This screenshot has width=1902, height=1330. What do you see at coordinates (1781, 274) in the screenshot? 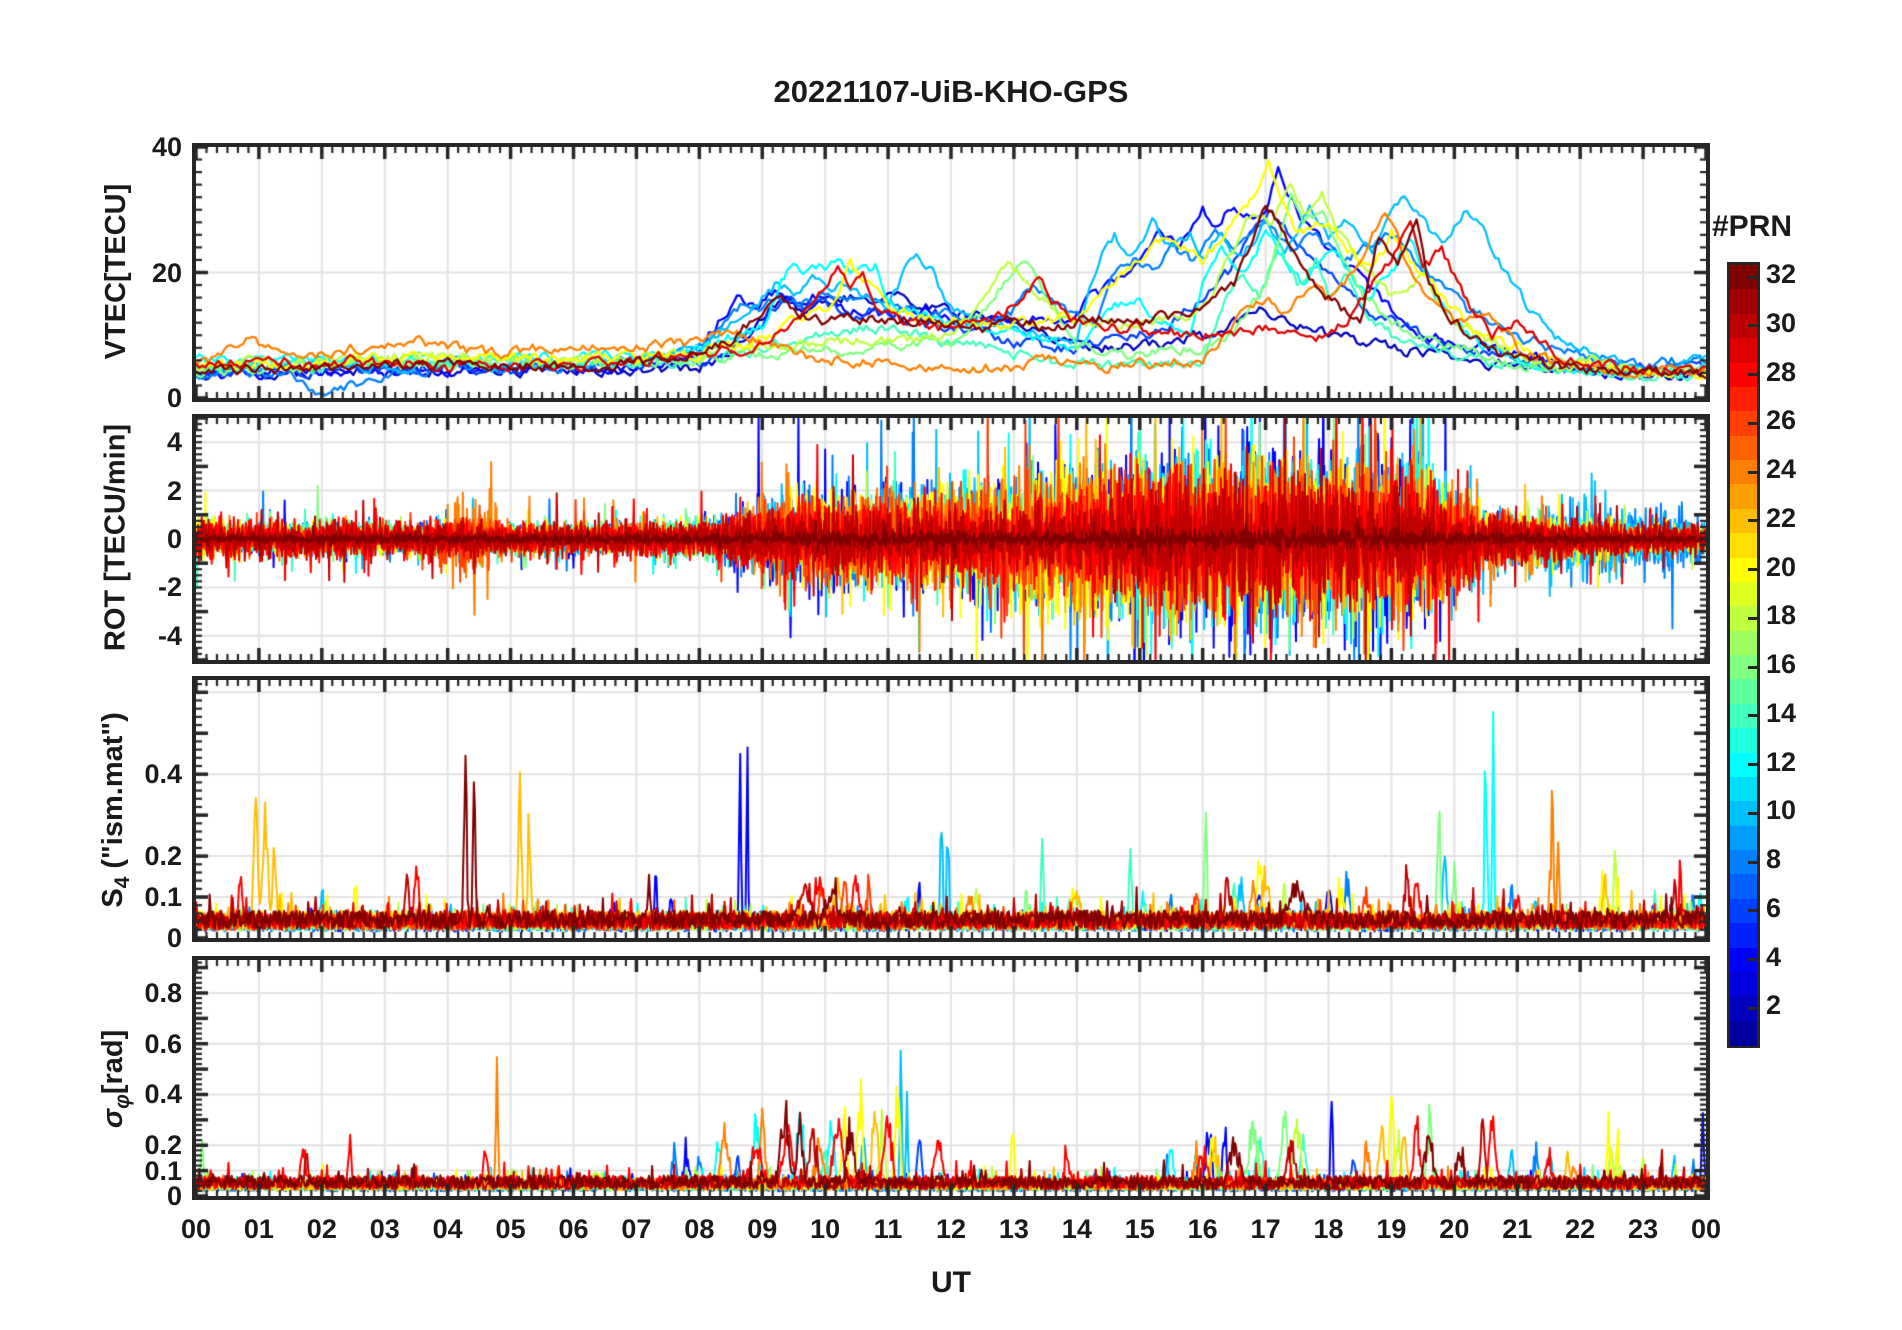
I see `colorbar-tick-label: 32` at bounding box center [1781, 274].